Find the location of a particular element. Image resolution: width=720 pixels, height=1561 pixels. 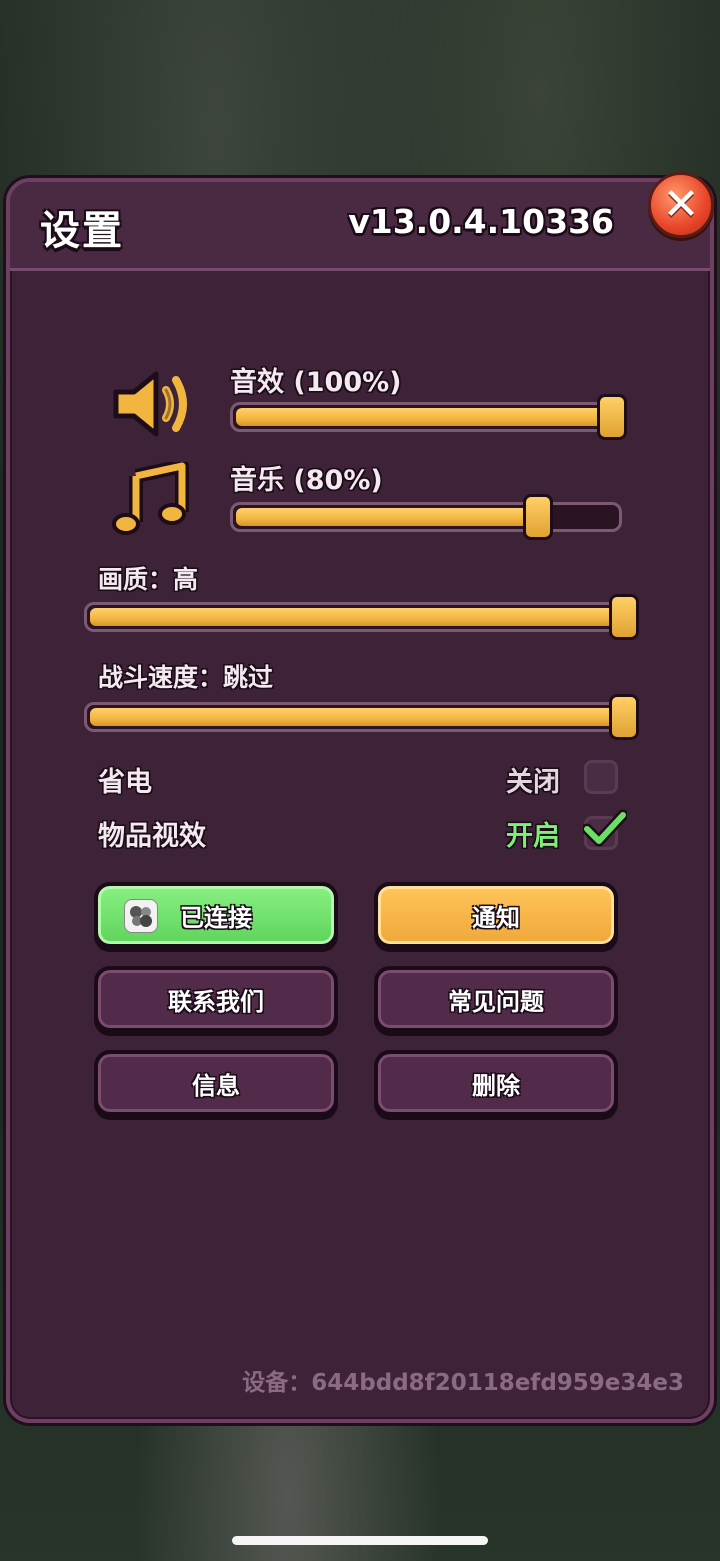

close-button: ✕ is located at coordinates (681, 205).